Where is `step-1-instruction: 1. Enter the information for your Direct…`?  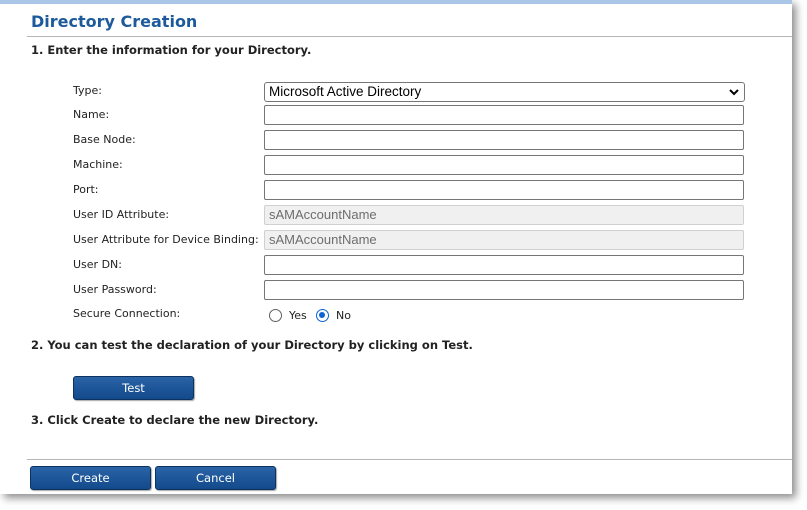
step-1-instruction: 1. Enter the information for your Direct… is located at coordinates (171, 50).